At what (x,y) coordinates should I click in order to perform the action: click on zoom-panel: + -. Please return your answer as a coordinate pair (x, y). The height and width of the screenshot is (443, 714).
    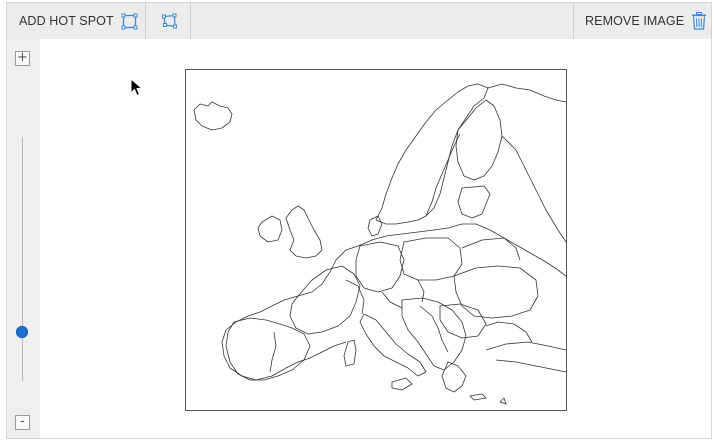
    Looking at the image, I should click on (23, 238).